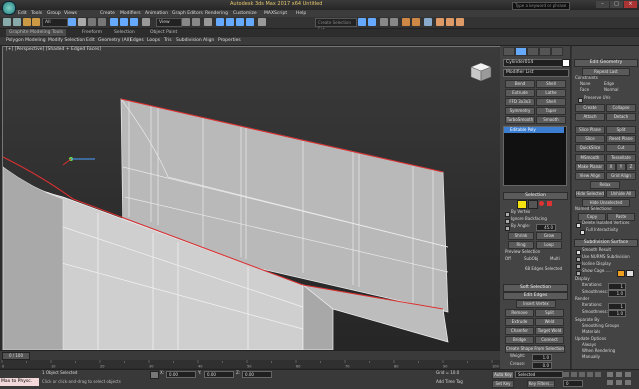 This screenshot has height=389, width=639. I want to click on menu-views: Views, so click(70, 13).